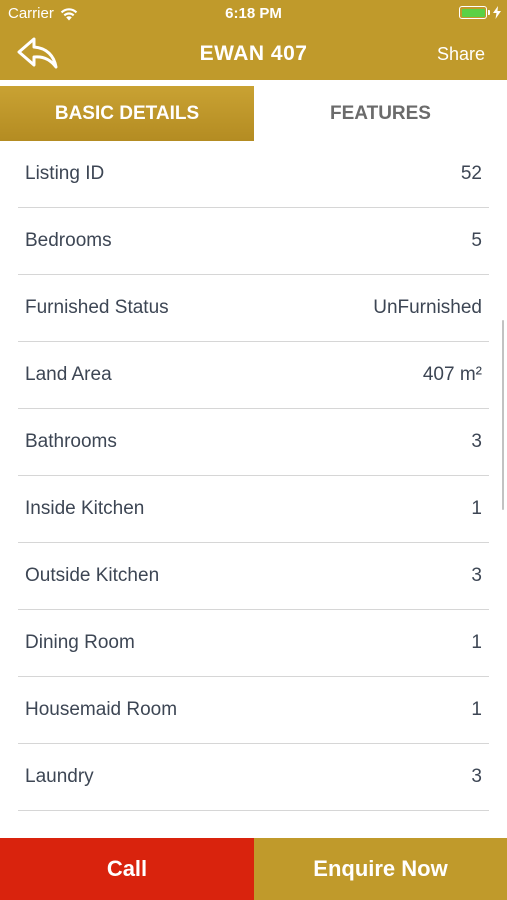 The height and width of the screenshot is (900, 507). Describe the element at coordinates (127, 869) in the screenshot. I see `call-button: Call` at that location.